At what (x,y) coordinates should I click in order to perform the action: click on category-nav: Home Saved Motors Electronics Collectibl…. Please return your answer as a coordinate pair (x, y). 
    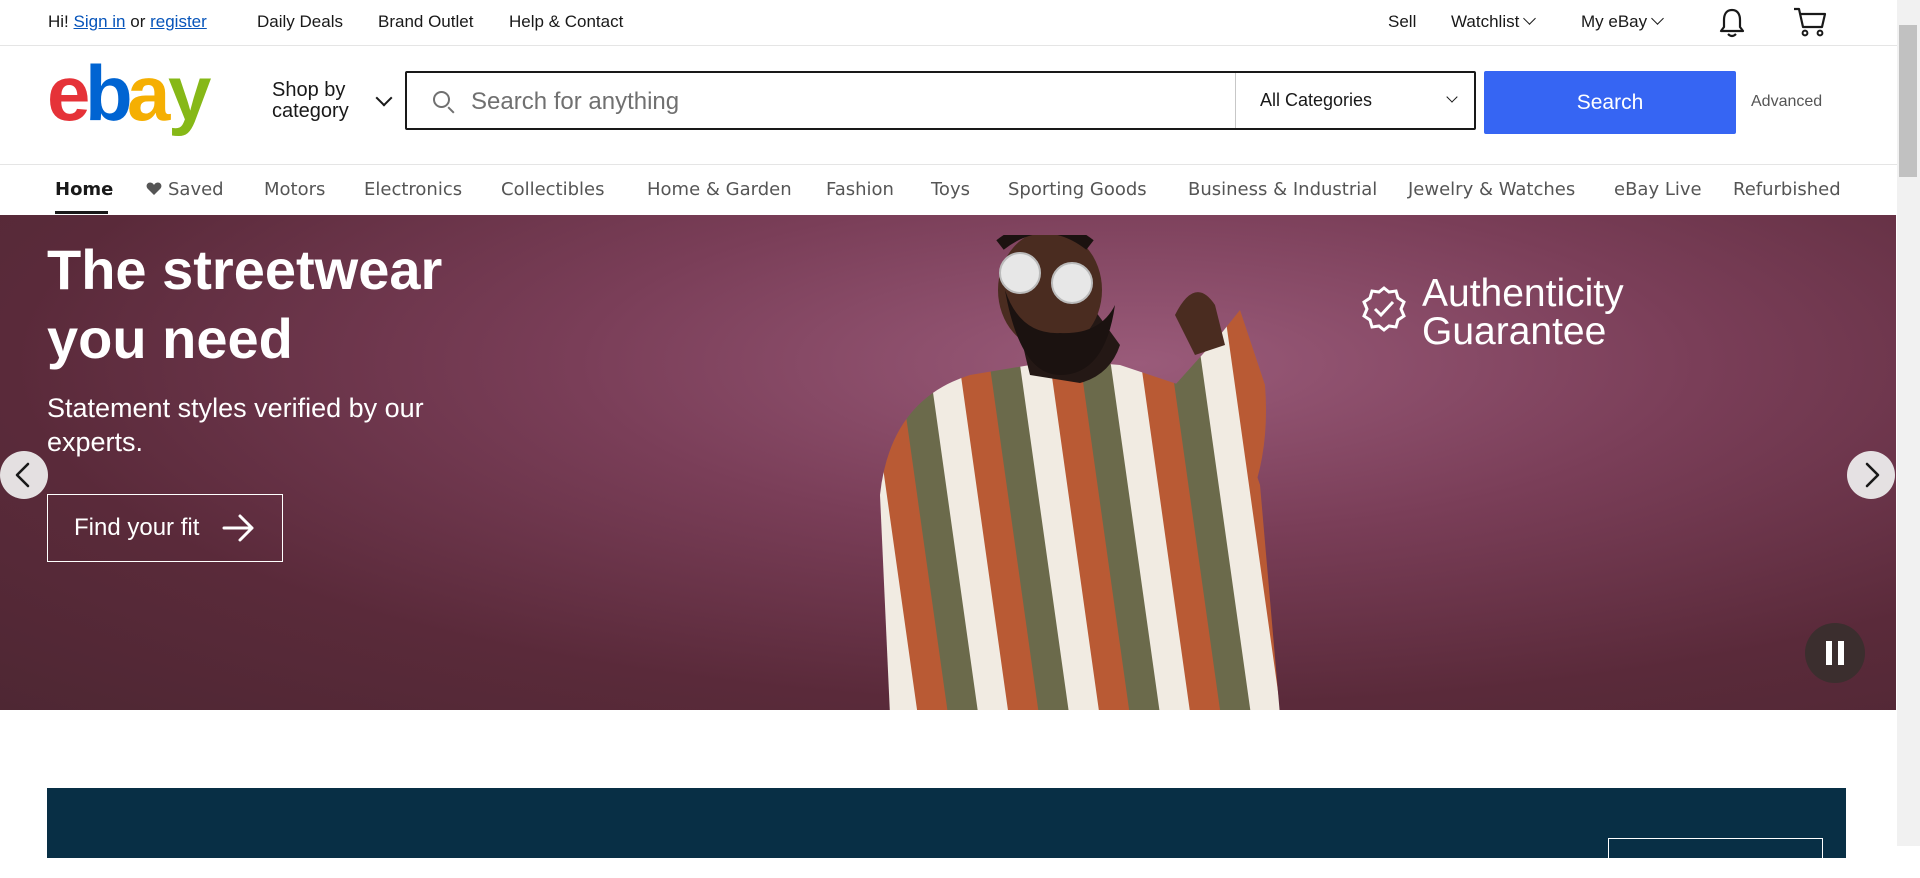
    Looking at the image, I should click on (948, 189).